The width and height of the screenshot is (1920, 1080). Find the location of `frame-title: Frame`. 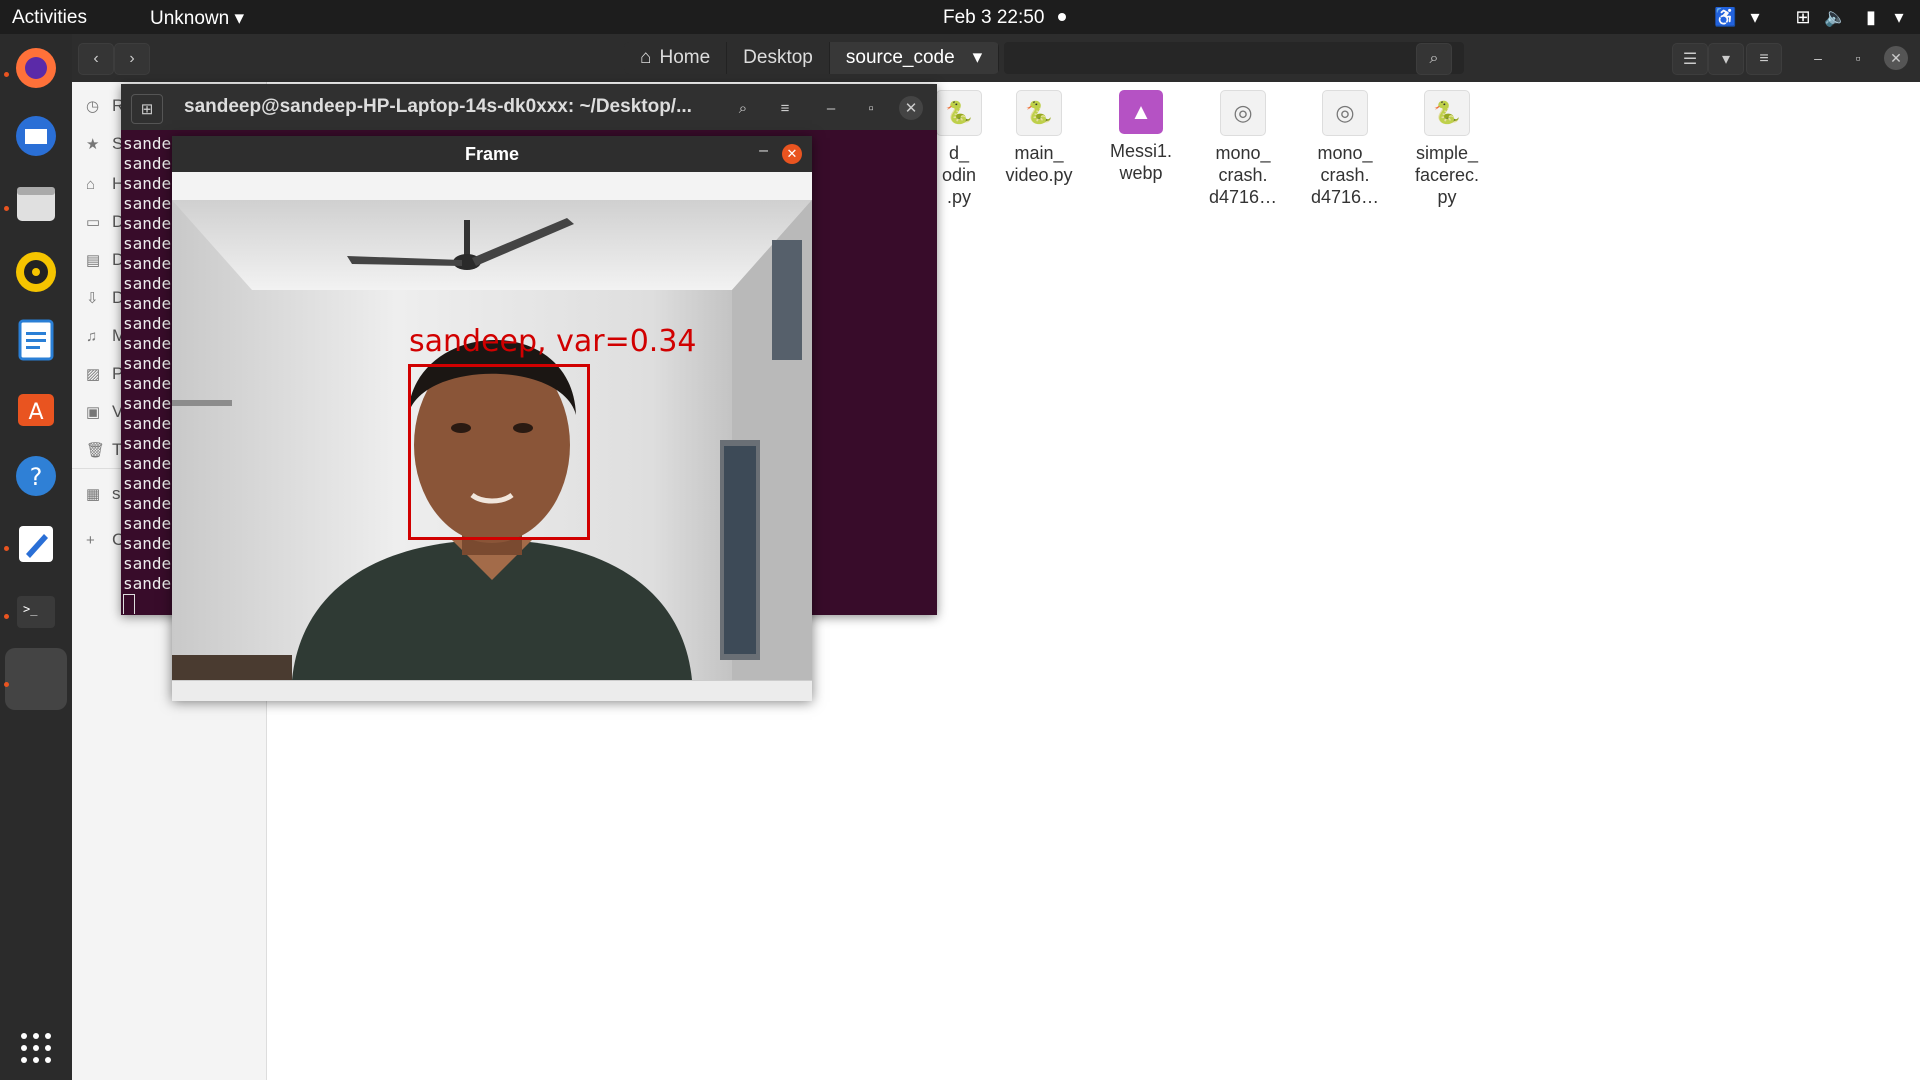

frame-title: Frame is located at coordinates (492, 154).